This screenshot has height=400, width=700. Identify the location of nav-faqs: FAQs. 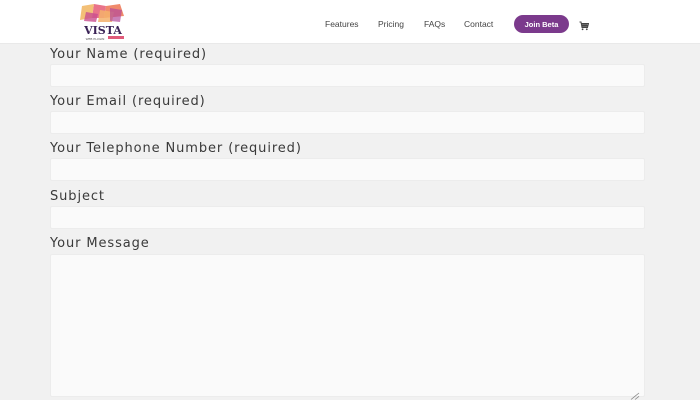
(434, 24).